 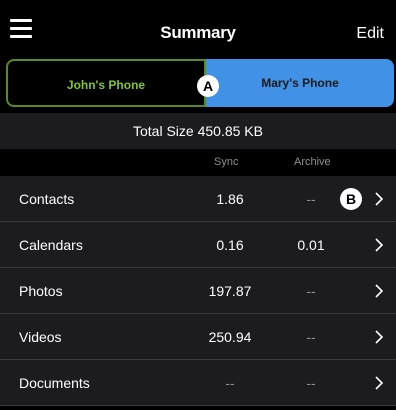 What do you see at coordinates (311, 245) in the screenshot?
I see `row-archive-value: 0.01` at bounding box center [311, 245].